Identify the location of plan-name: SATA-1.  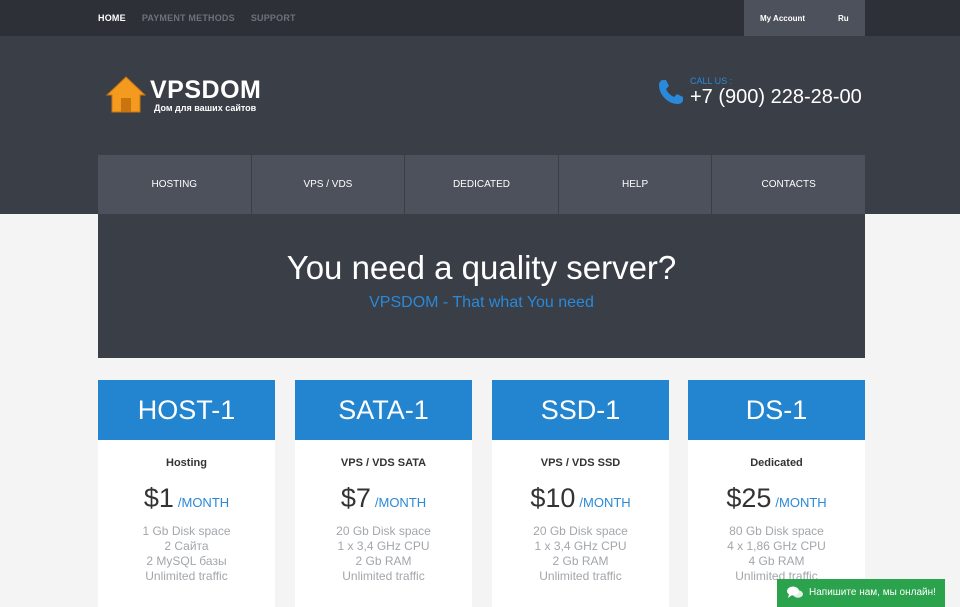
(383, 410).